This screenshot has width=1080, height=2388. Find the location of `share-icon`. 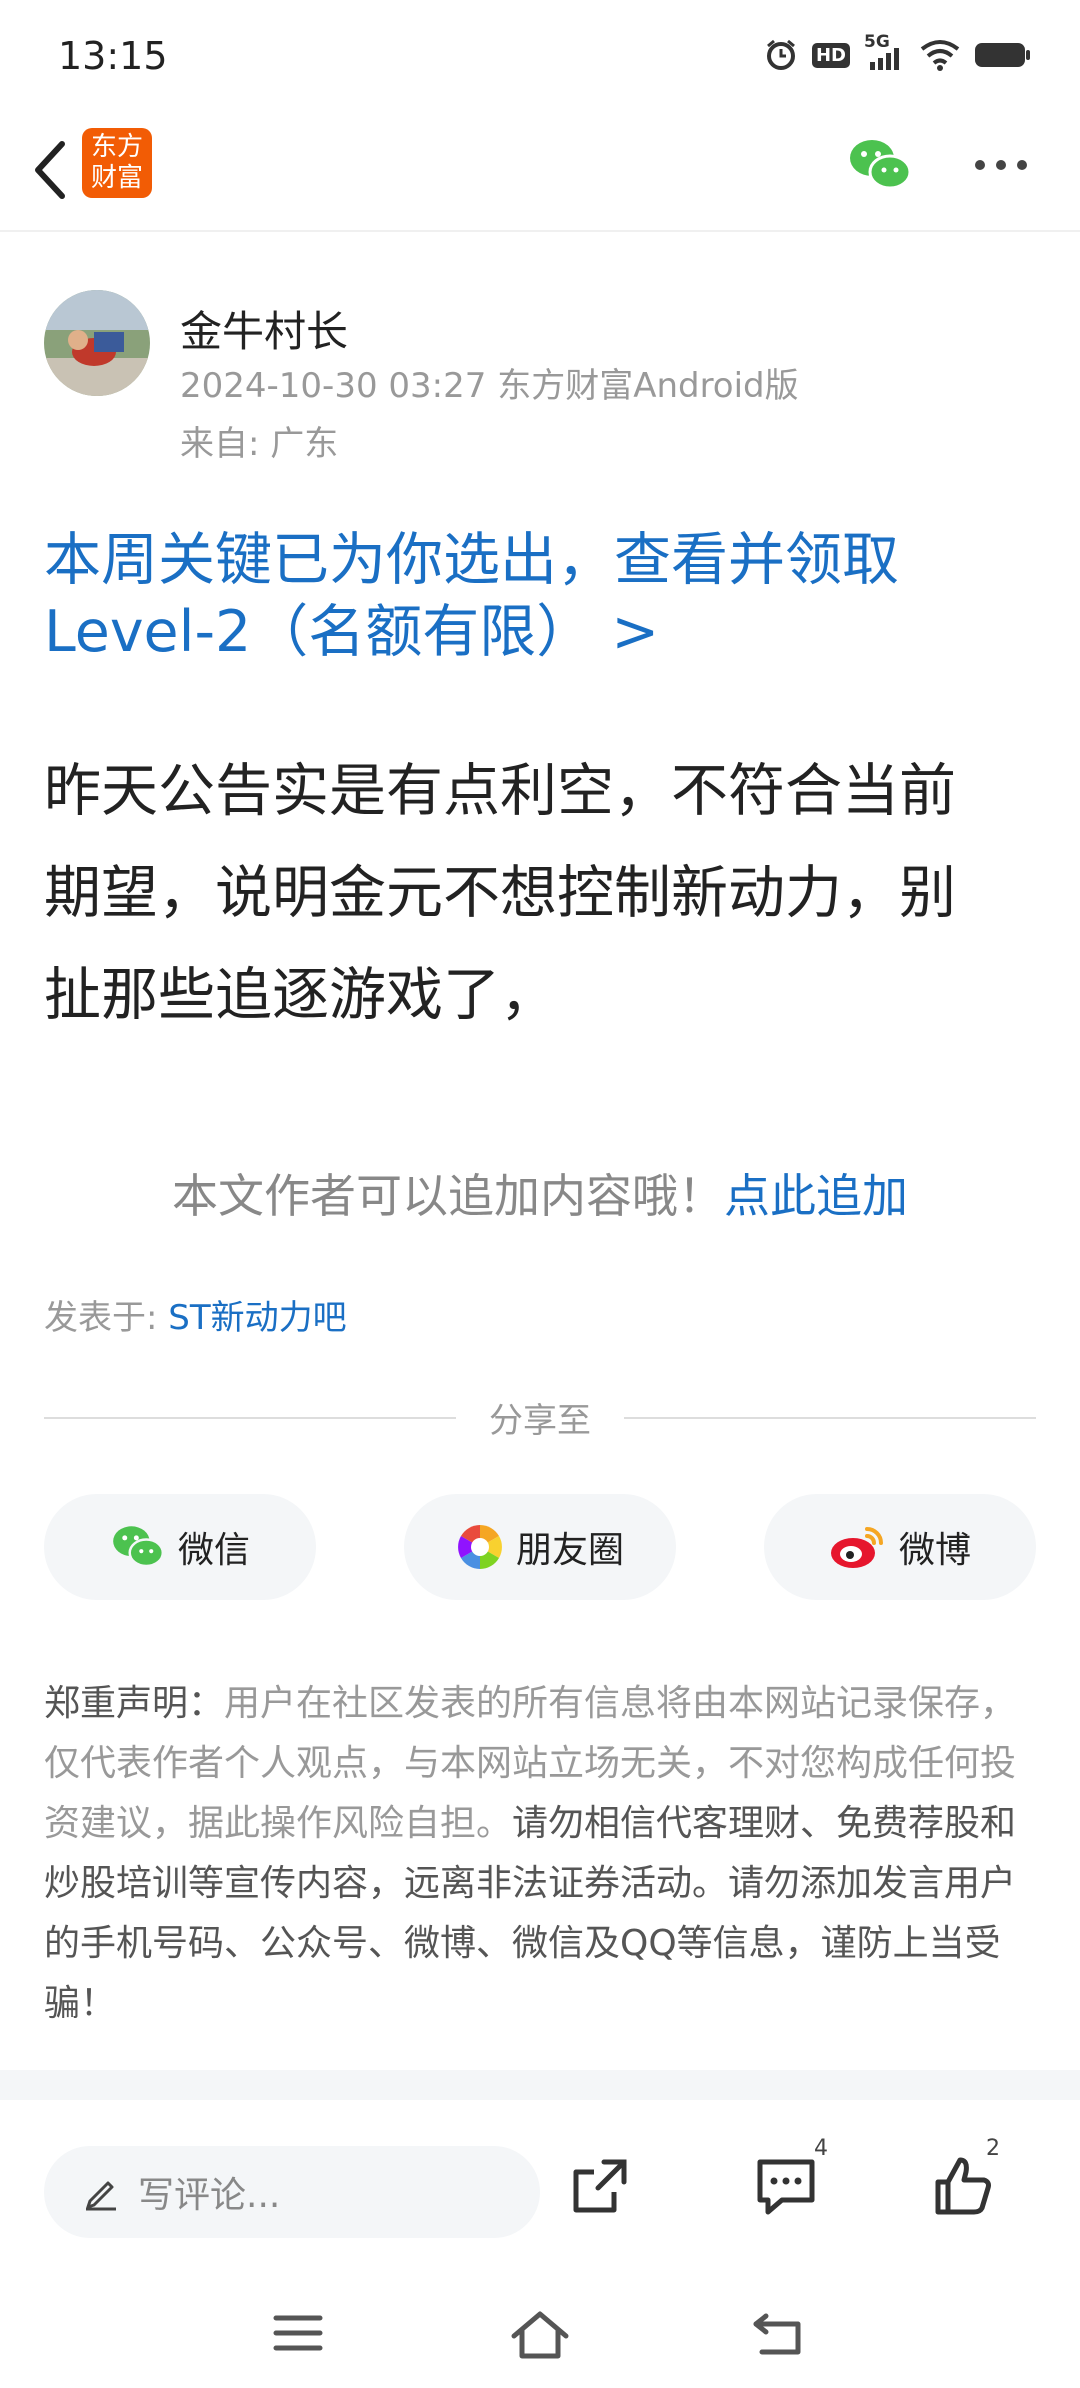

share-icon is located at coordinates (600, 2186).